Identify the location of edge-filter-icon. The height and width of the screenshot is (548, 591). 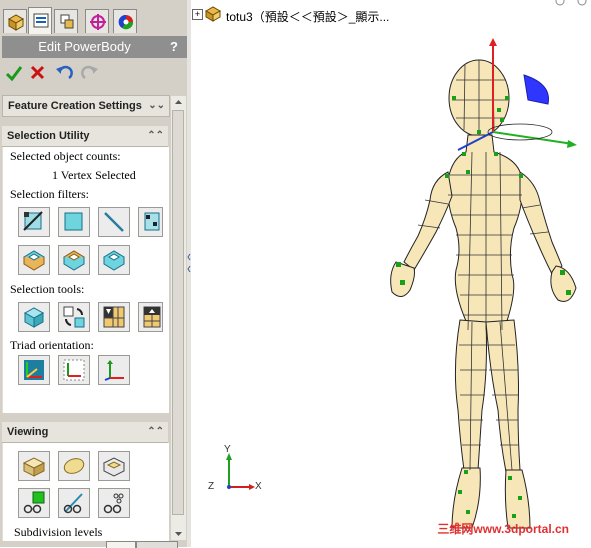
(114, 222).